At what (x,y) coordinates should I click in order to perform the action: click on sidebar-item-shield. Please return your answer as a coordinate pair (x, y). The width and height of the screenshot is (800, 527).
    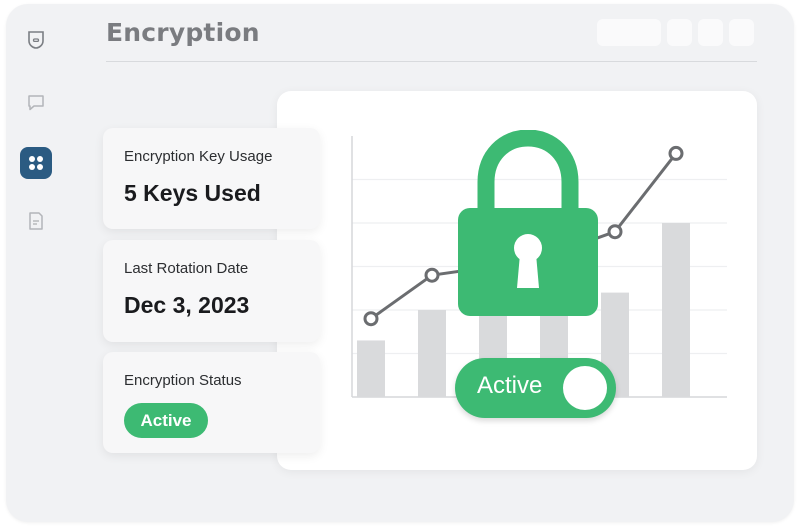
    Looking at the image, I should click on (36, 40).